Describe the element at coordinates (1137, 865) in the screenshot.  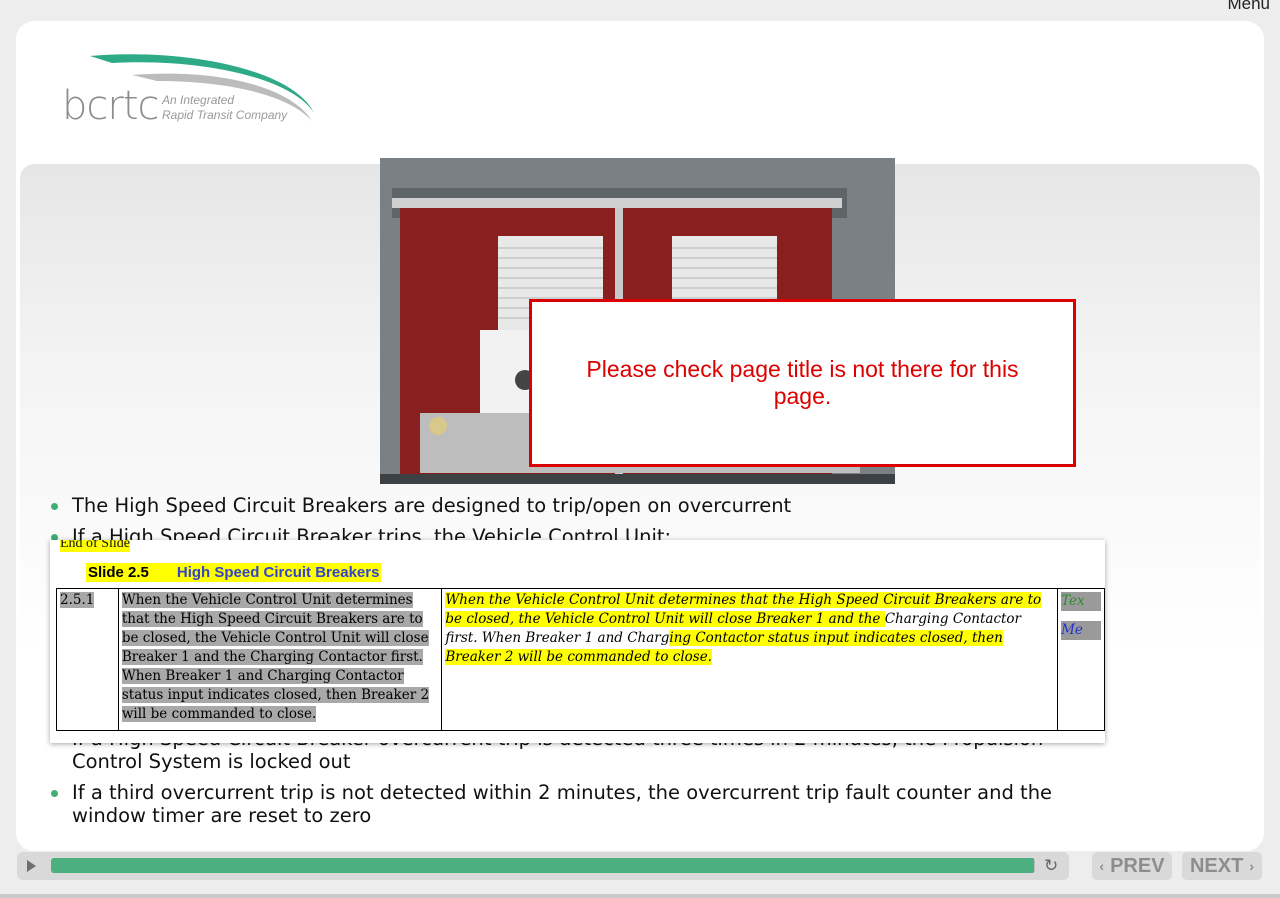
I see `prev-label: PREV` at that location.